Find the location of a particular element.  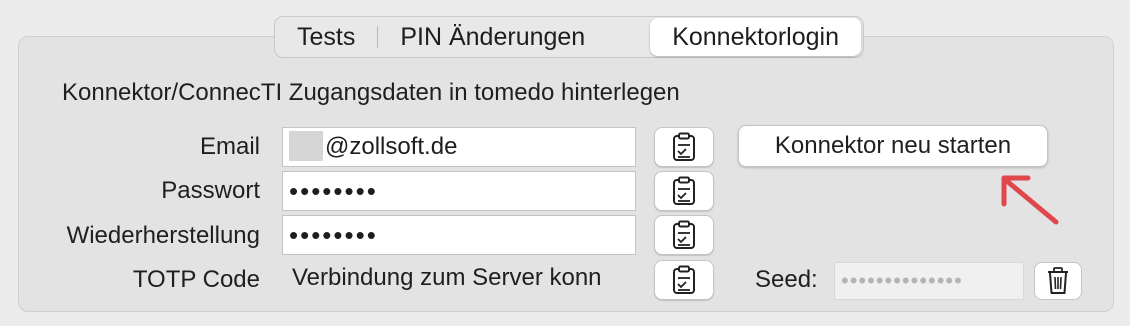

delete-seed-button is located at coordinates (1058, 281).